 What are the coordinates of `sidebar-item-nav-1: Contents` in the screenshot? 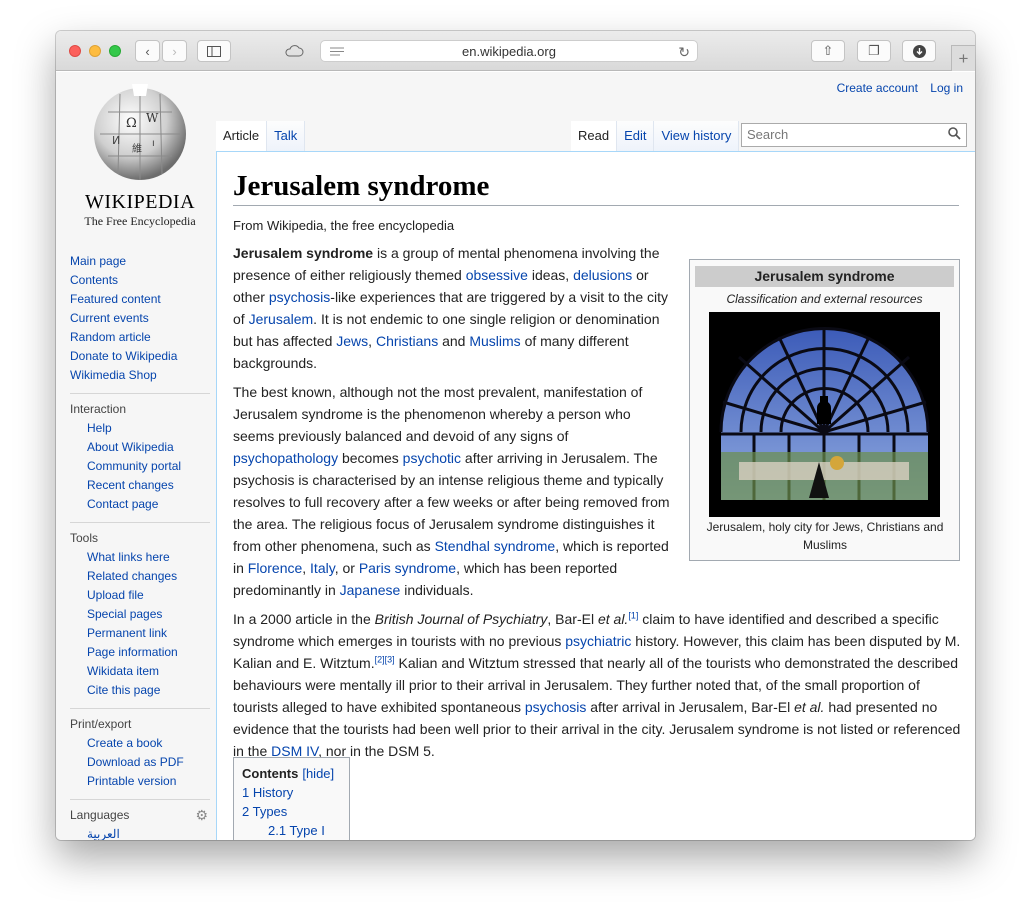 It's located at (140, 280).